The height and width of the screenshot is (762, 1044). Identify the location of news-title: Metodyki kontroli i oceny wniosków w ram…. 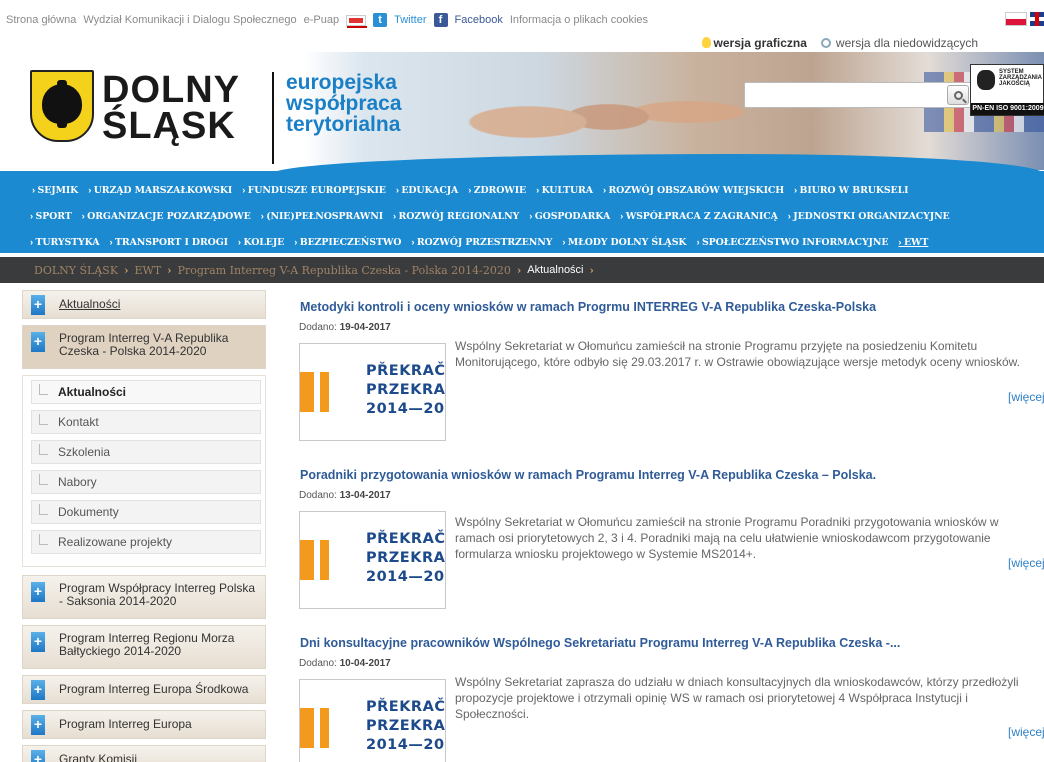
(588, 307).